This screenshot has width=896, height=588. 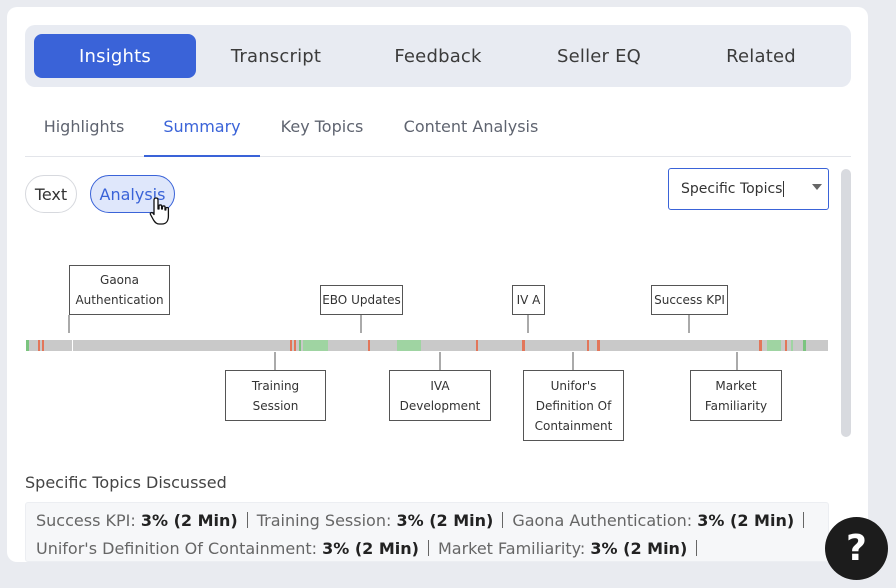 What do you see at coordinates (856, 548) in the screenshot?
I see `help-button: ?` at bounding box center [856, 548].